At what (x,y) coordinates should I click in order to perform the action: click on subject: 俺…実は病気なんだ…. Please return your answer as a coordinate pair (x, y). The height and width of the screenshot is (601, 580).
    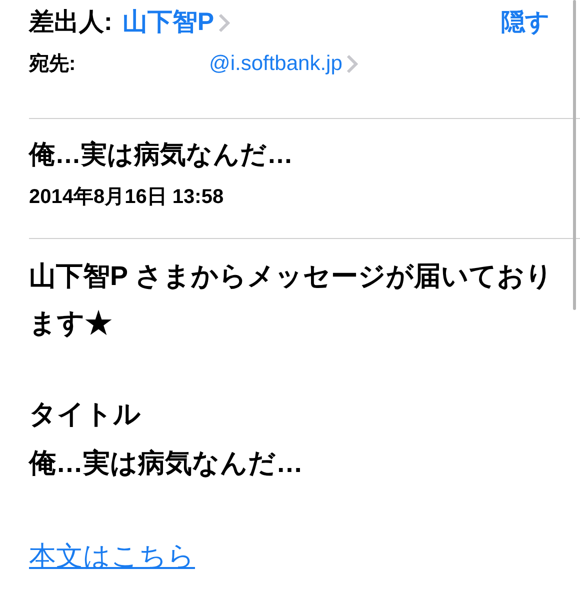
    Looking at the image, I should click on (161, 154).